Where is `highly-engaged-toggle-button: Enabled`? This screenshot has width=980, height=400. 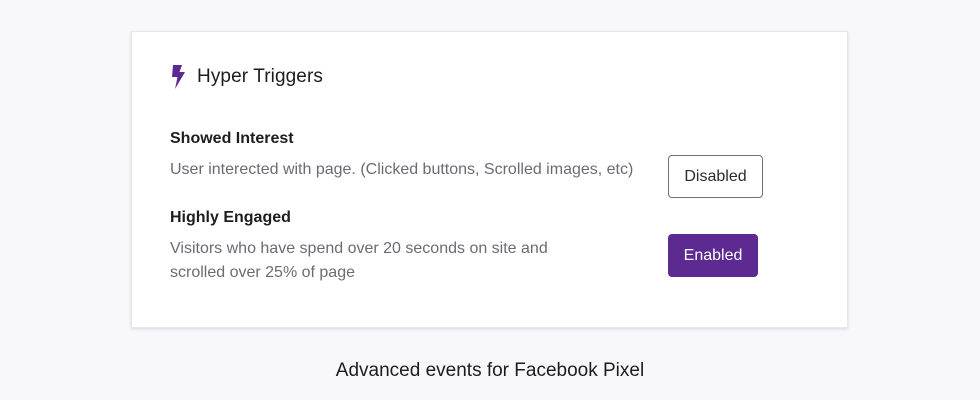
highly-engaged-toggle-button: Enabled is located at coordinates (713, 255).